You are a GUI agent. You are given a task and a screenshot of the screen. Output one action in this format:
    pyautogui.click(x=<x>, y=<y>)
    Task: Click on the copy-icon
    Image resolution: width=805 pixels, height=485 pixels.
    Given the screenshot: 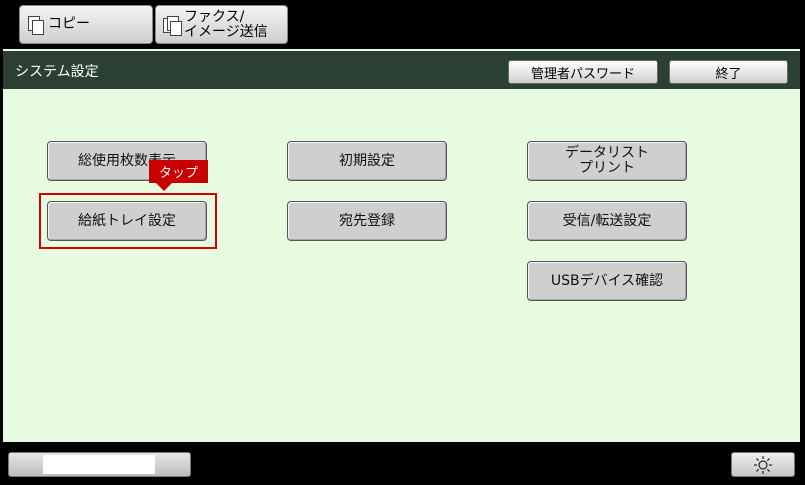 What is the action you would take?
    pyautogui.click(x=35, y=25)
    